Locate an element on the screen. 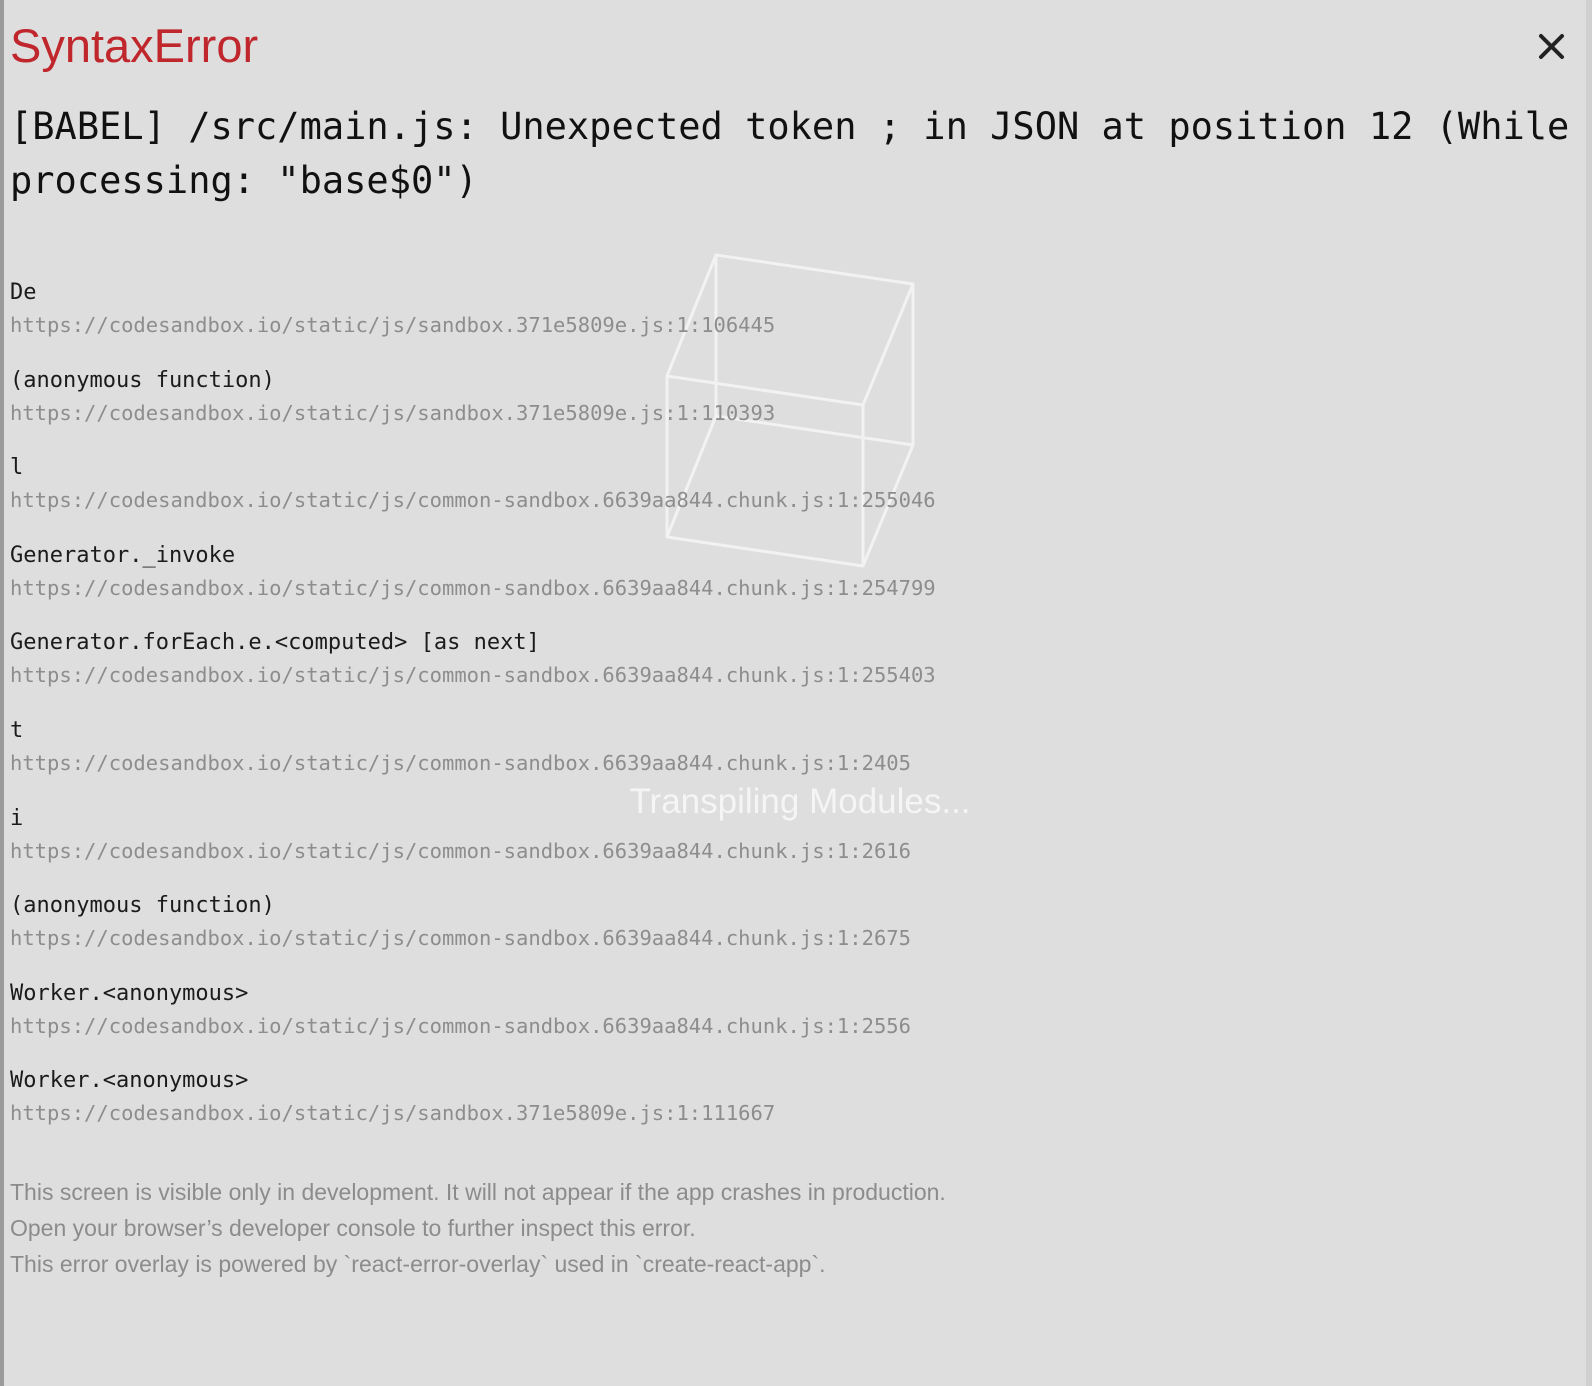  frame-function: i is located at coordinates (17, 818).